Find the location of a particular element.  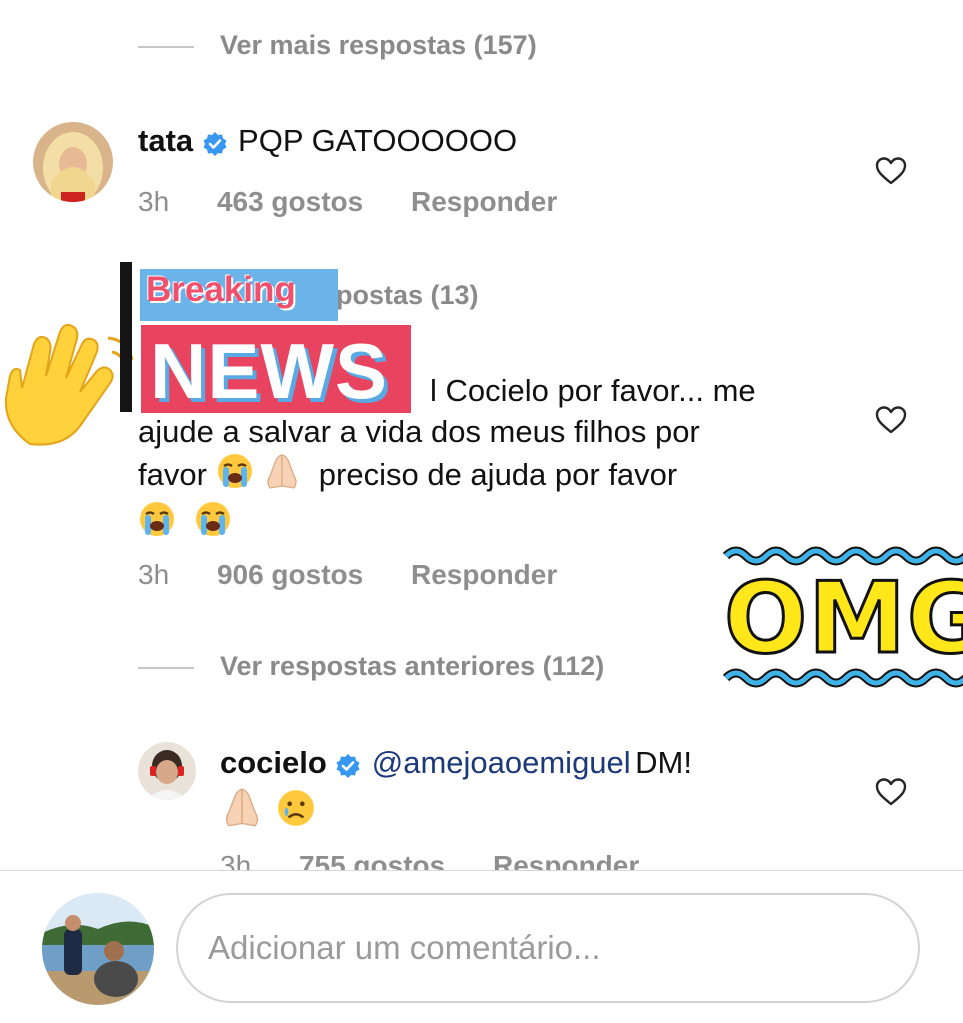

sad-face-emoji is located at coordinates (296, 810).